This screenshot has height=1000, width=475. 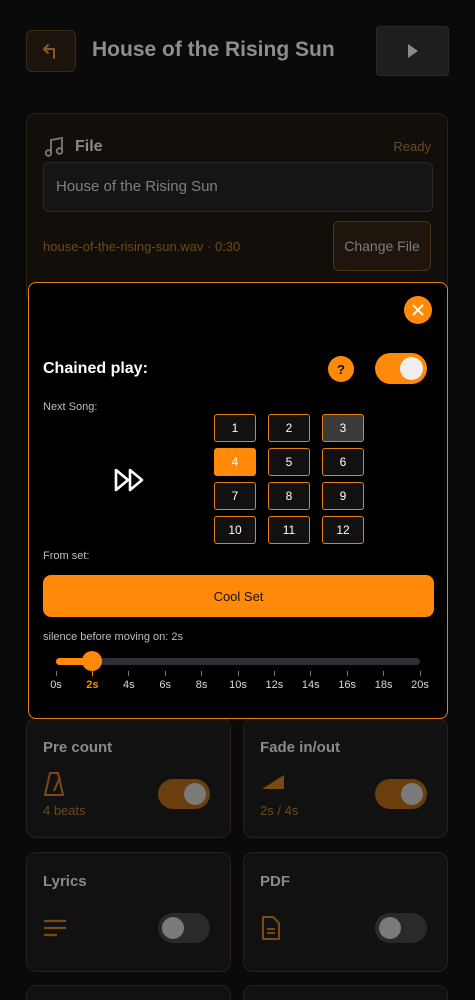 What do you see at coordinates (343, 496) in the screenshot?
I see `song-number-button: 9` at bounding box center [343, 496].